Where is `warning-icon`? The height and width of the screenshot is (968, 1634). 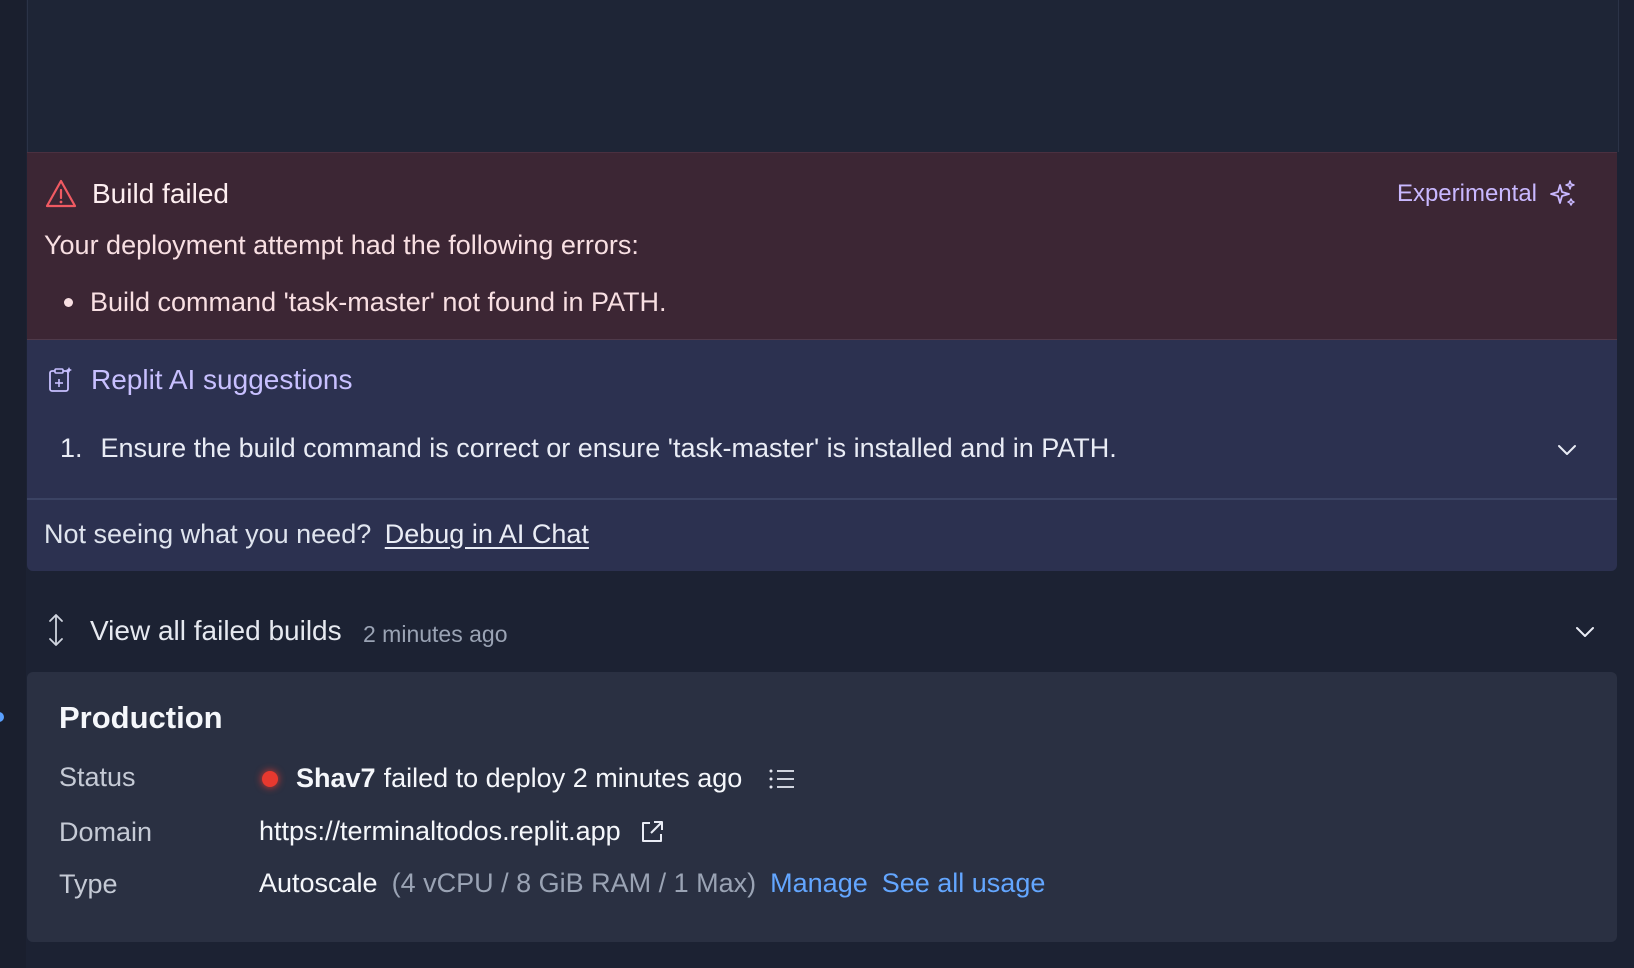
warning-icon is located at coordinates (61, 193).